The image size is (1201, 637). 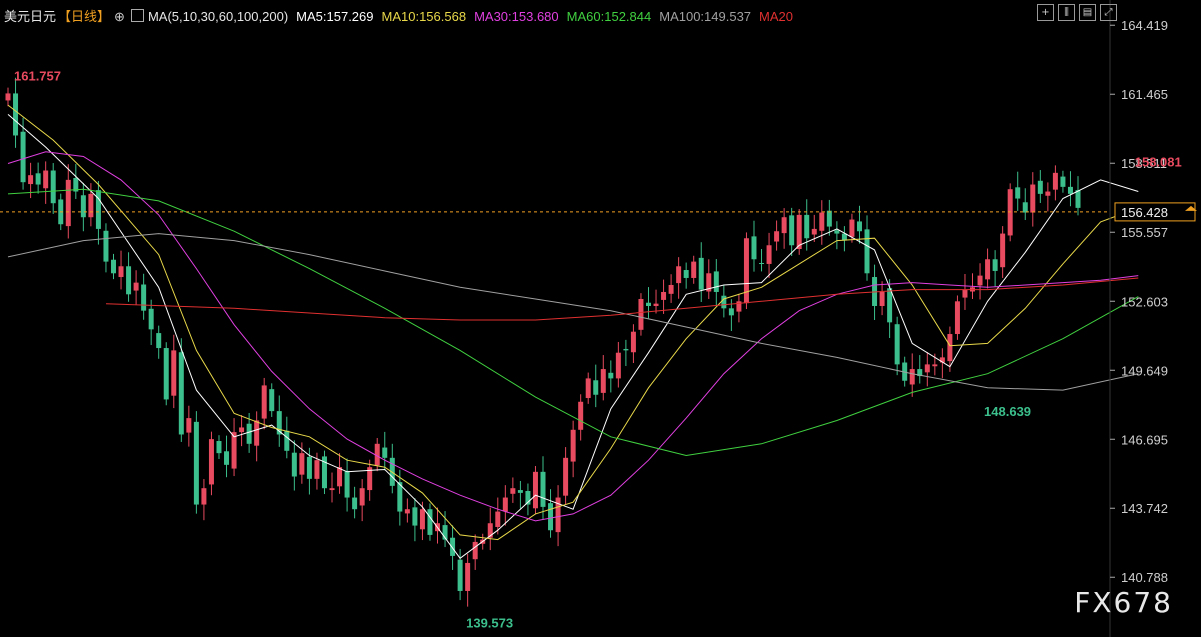 What do you see at coordinates (516, 16) in the screenshot?
I see `ma-value-2: MA30:153.680` at bounding box center [516, 16].